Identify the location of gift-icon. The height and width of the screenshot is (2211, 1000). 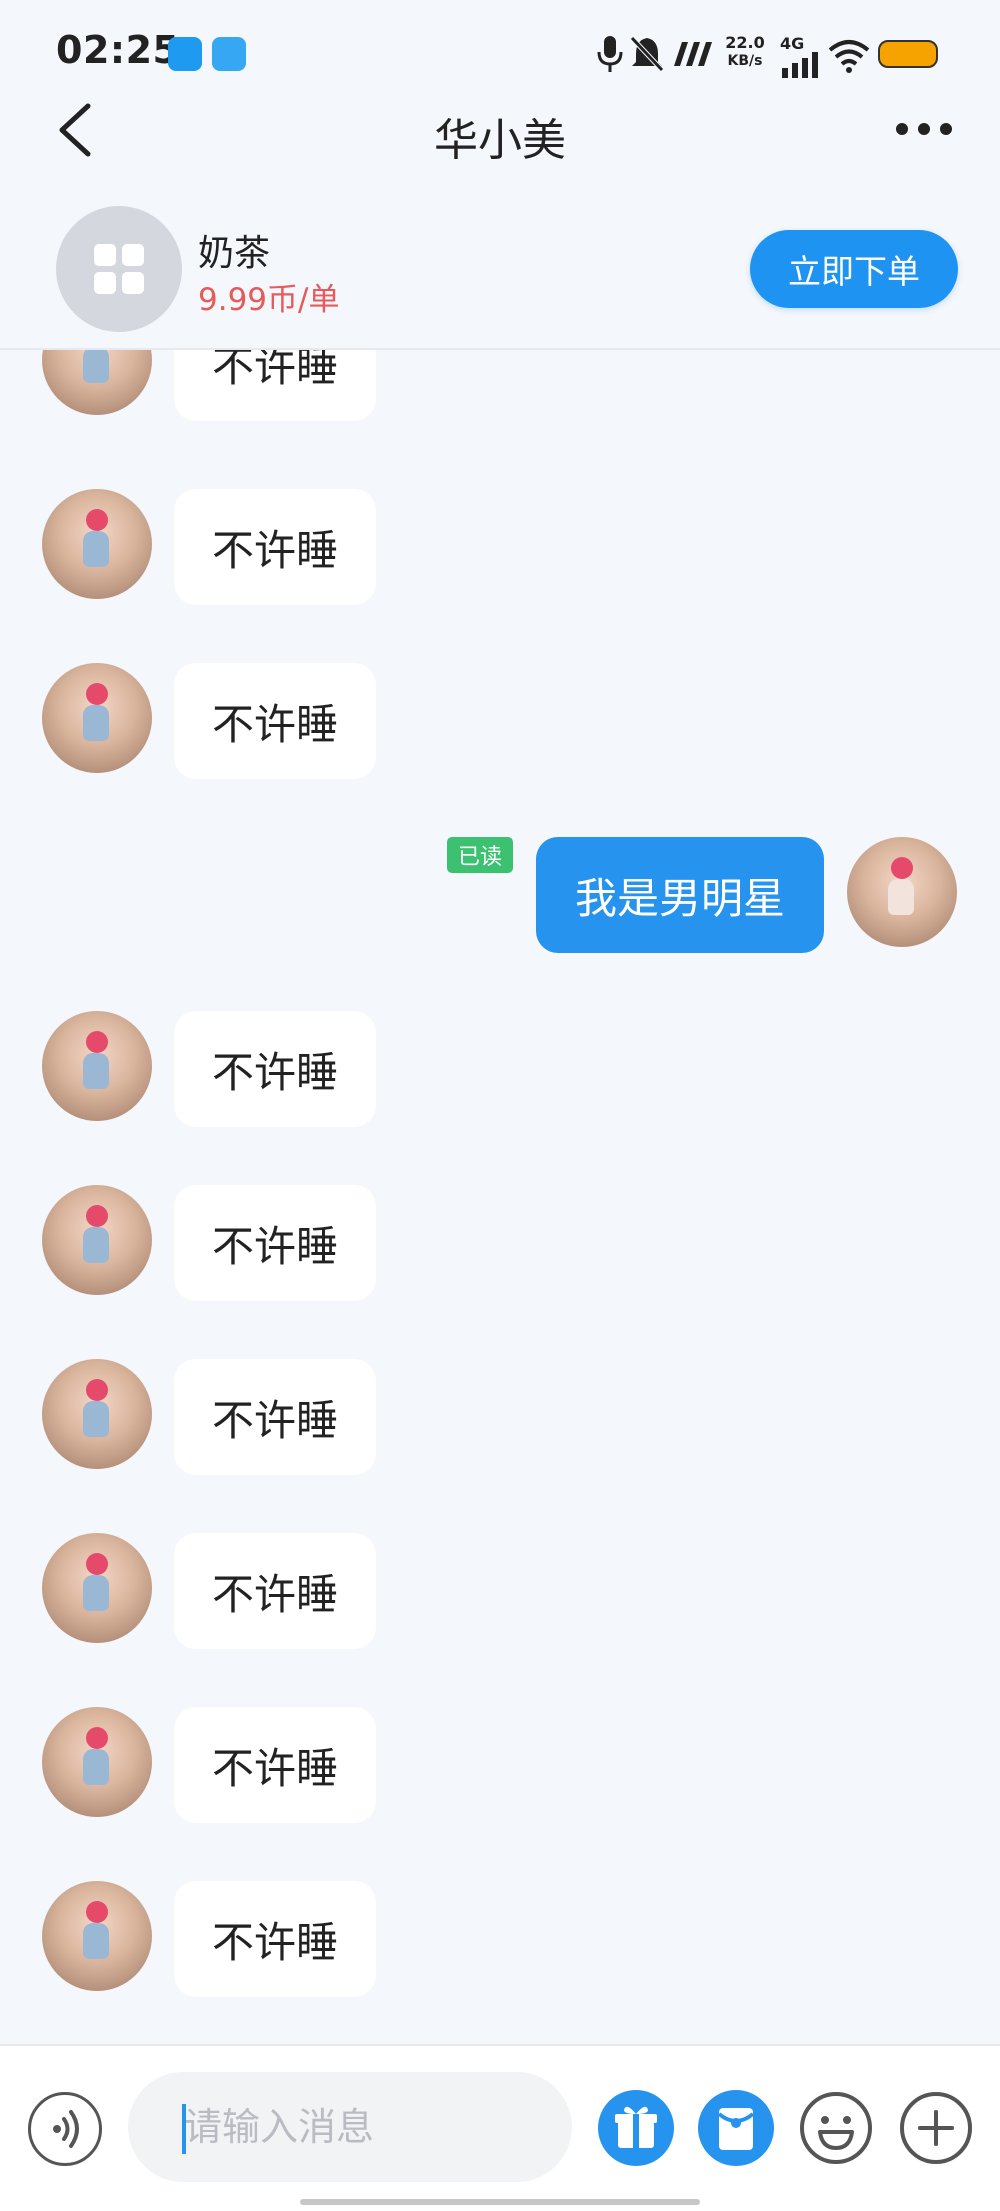
(636, 2127).